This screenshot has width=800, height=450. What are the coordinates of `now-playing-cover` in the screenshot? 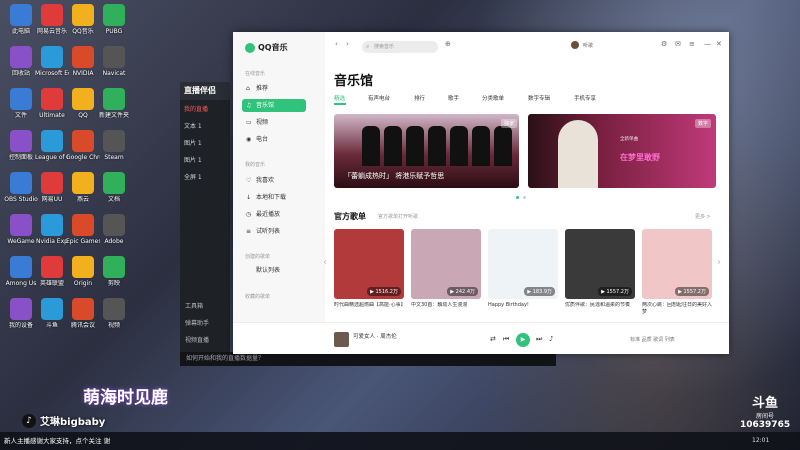 It's located at (341, 339).